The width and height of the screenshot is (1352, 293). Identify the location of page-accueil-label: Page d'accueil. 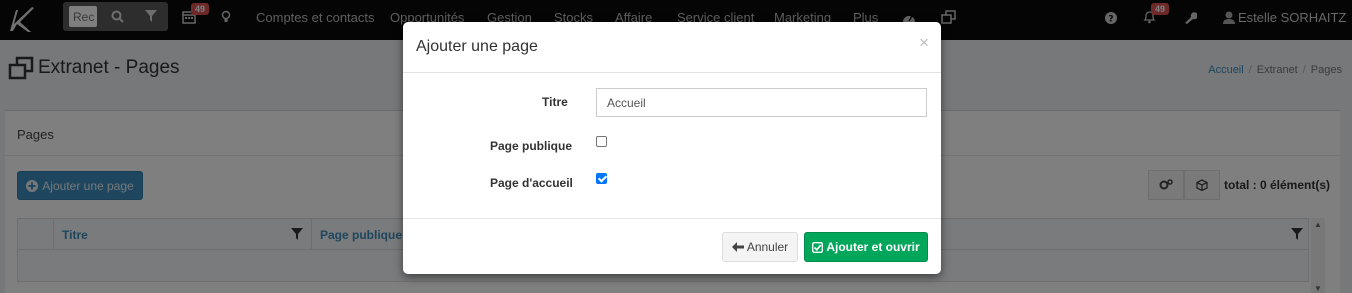
(531, 183).